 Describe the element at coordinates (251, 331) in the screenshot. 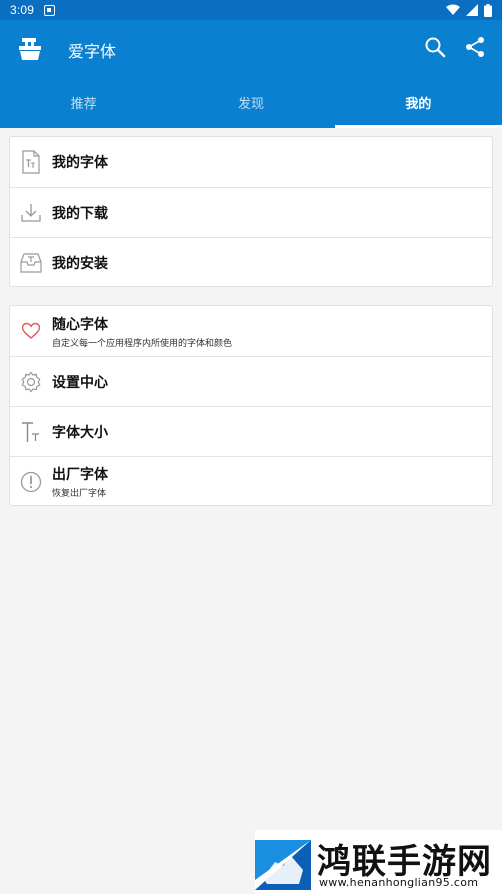

I see `menu-item-custom-font: 随心字体 自定义每一个应用程序内所使用的字体和颜色` at that location.